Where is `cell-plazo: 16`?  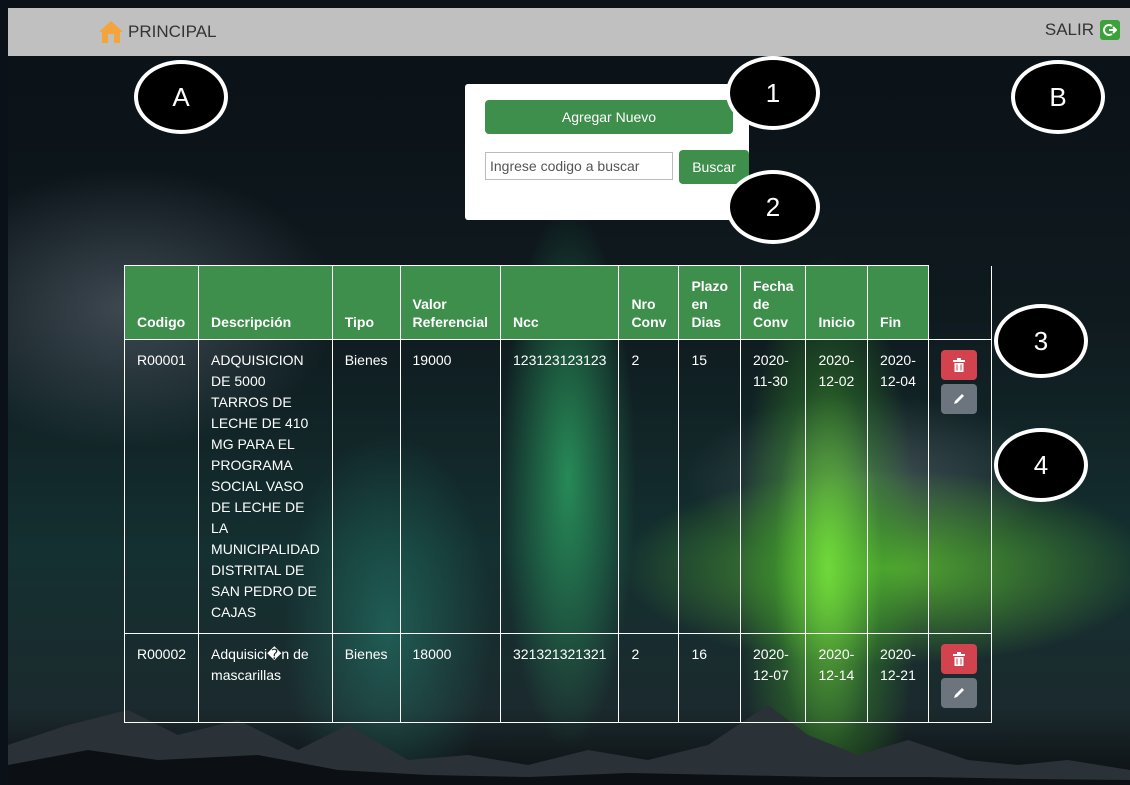 cell-plazo: 16 is located at coordinates (710, 678).